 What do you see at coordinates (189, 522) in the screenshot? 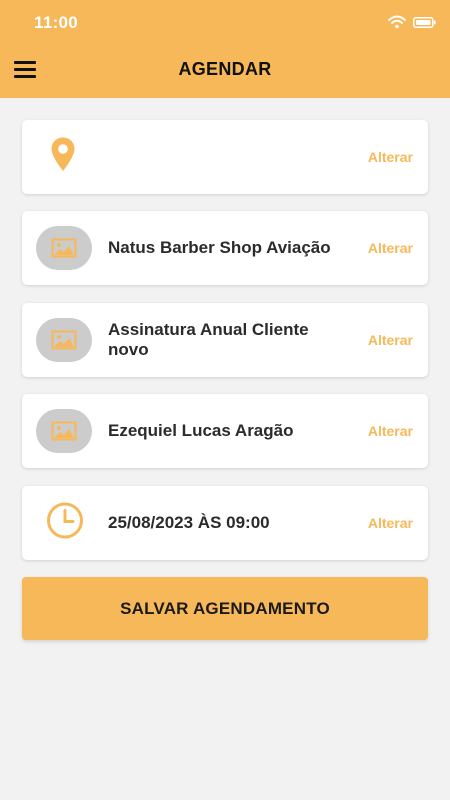
I see `appointment-datetime: 25/08/2023 ÀS 09:00` at bounding box center [189, 522].